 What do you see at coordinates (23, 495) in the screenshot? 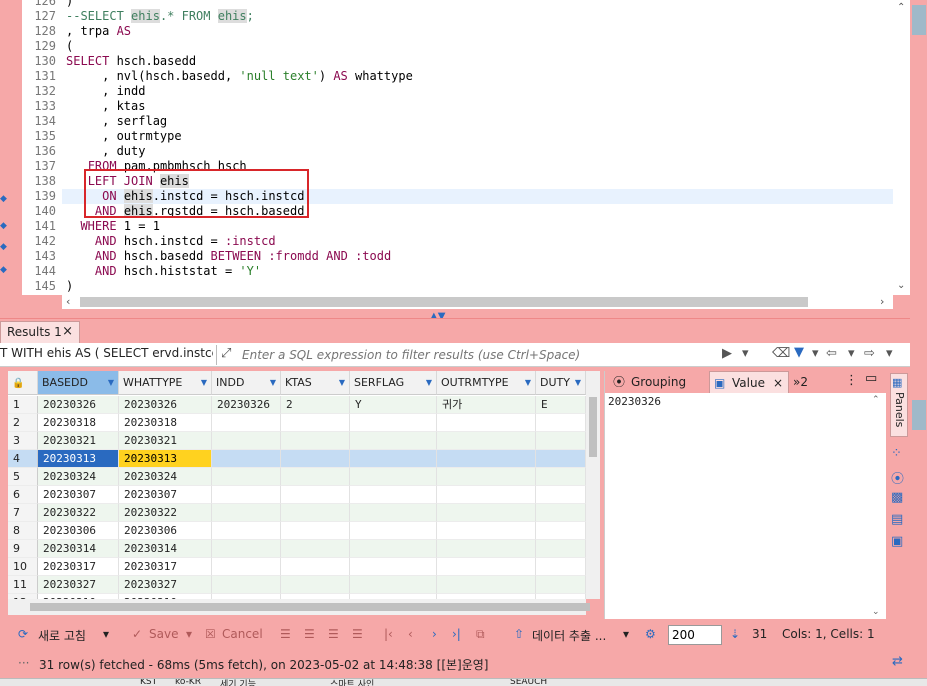
I see `row-number: 6` at bounding box center [23, 495].